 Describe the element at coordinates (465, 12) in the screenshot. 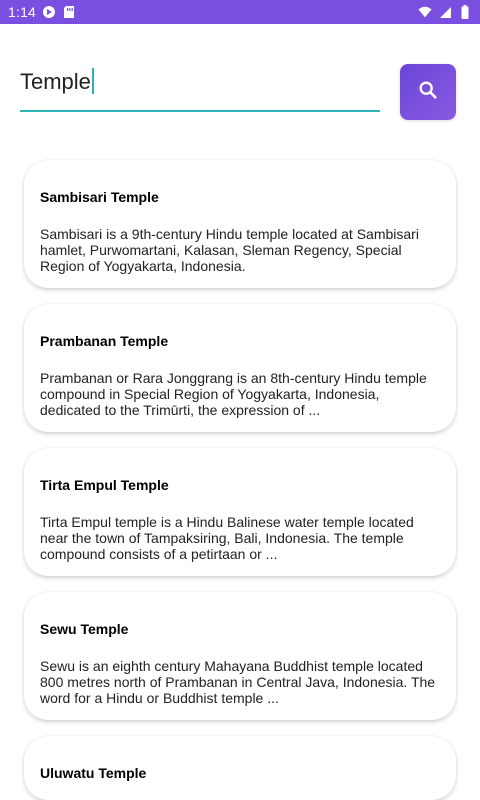

I see `battery-icon` at that location.